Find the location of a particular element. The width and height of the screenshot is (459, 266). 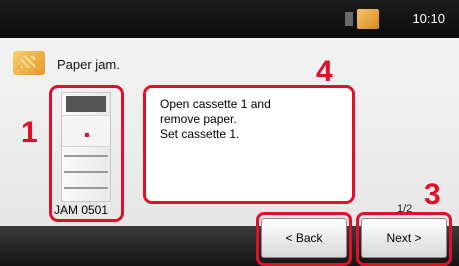

callout-1: 1 is located at coordinates (29, 132).